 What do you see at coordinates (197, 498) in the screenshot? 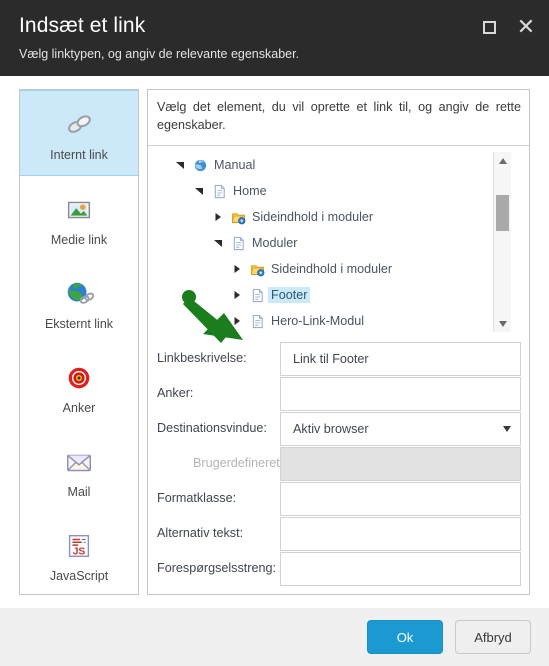
I see `field-label: Formatklasse:` at bounding box center [197, 498].